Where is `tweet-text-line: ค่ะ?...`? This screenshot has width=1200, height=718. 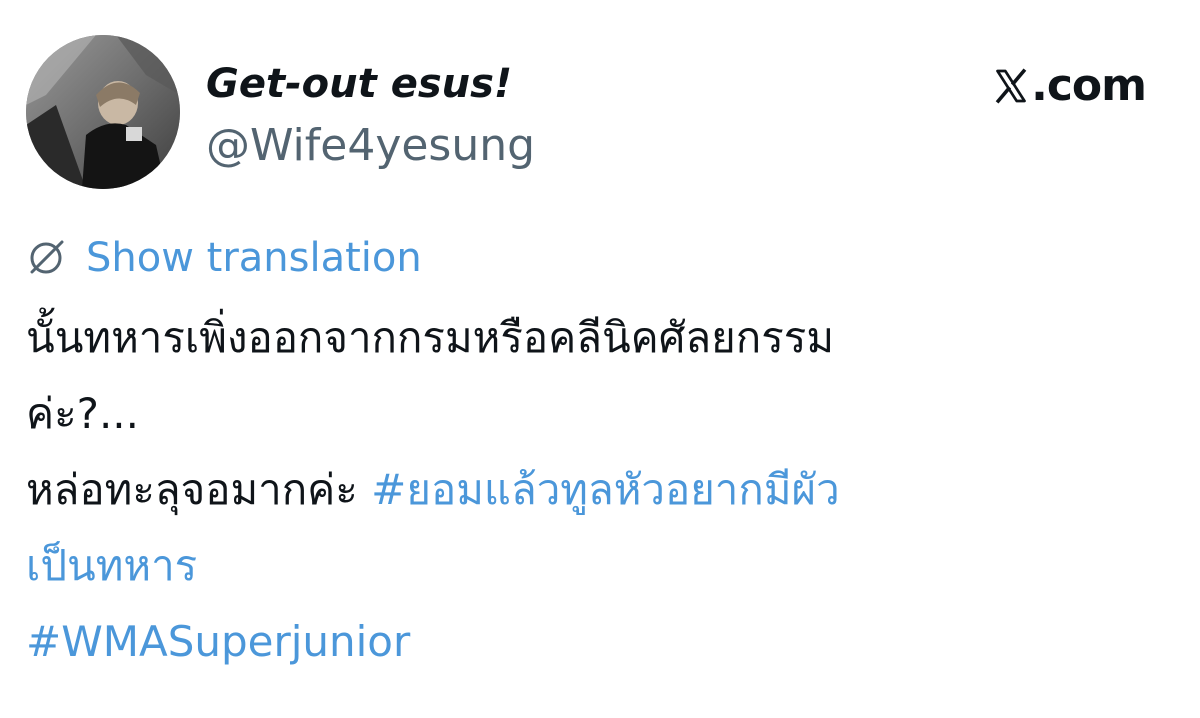 tweet-text-line: ค่ะ?... is located at coordinates (82, 413).